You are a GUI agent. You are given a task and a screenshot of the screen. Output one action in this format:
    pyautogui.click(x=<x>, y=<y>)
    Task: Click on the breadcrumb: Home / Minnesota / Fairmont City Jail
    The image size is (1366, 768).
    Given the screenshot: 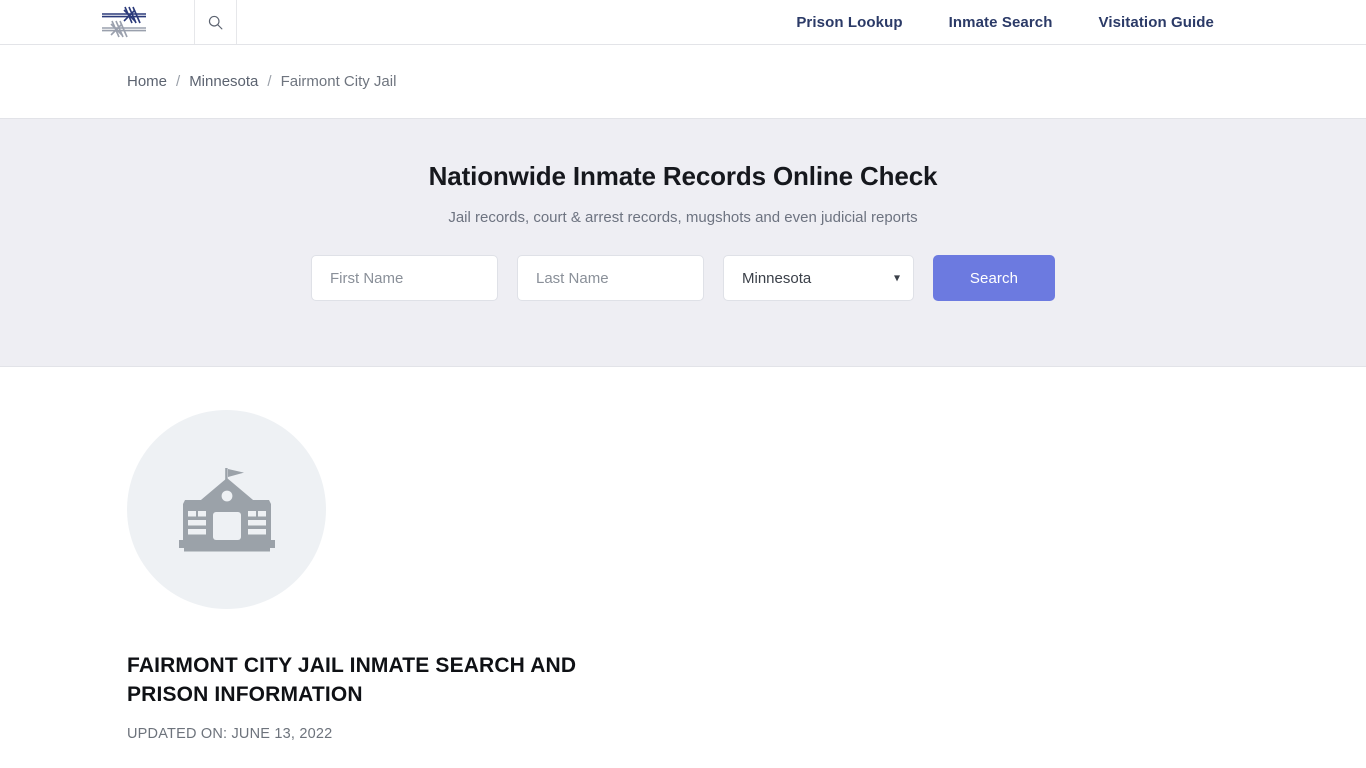 What is the action you would take?
    pyautogui.click(x=261, y=81)
    